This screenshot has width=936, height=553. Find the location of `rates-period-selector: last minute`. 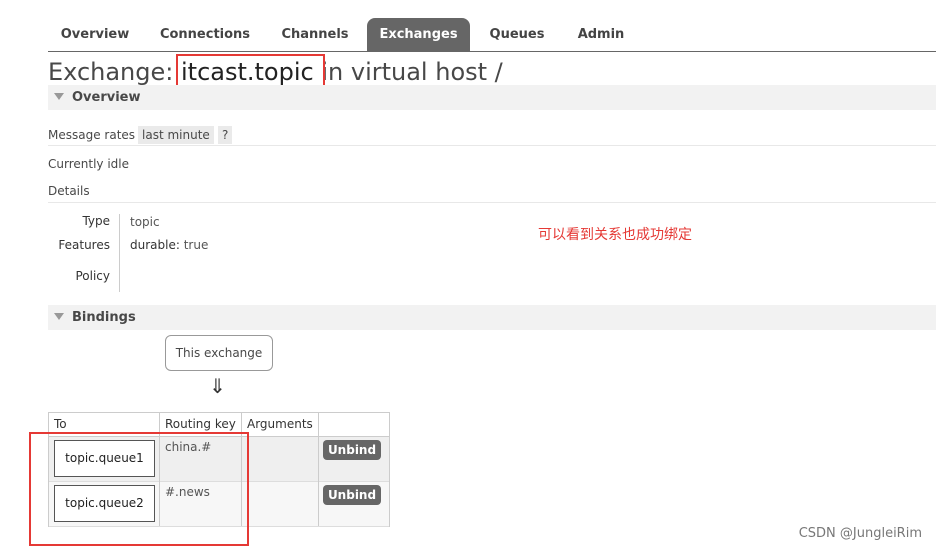

rates-period-selector: last minute is located at coordinates (176, 135).